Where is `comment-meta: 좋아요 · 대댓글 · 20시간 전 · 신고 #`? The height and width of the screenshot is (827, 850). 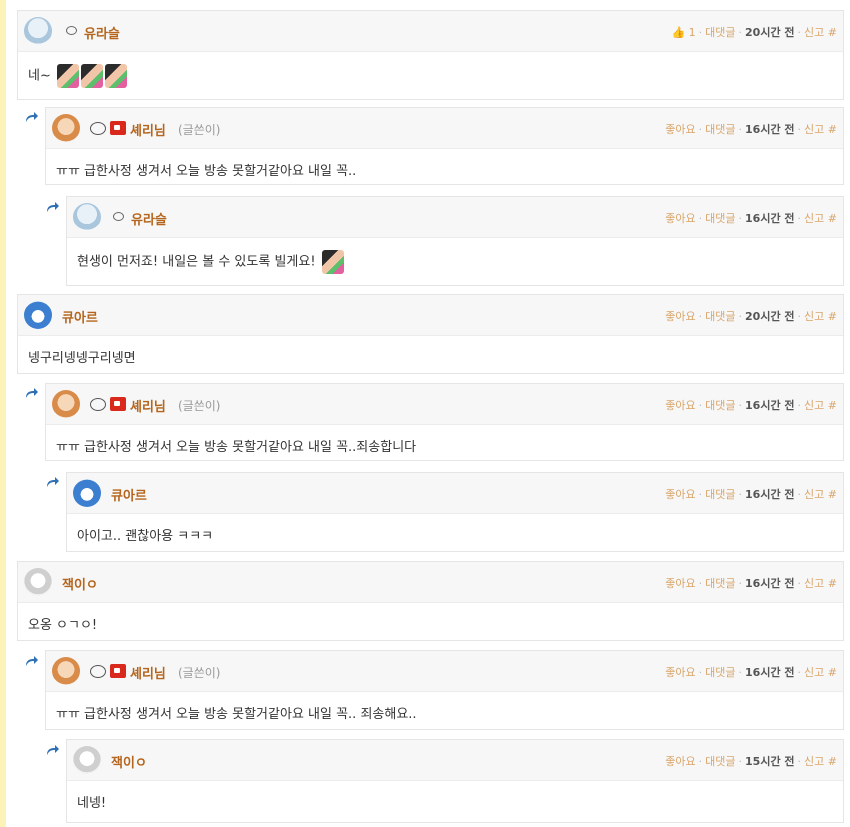 comment-meta: 좋아요 · 대댓글 · 20시간 전 · 신고 # is located at coordinates (751, 316).